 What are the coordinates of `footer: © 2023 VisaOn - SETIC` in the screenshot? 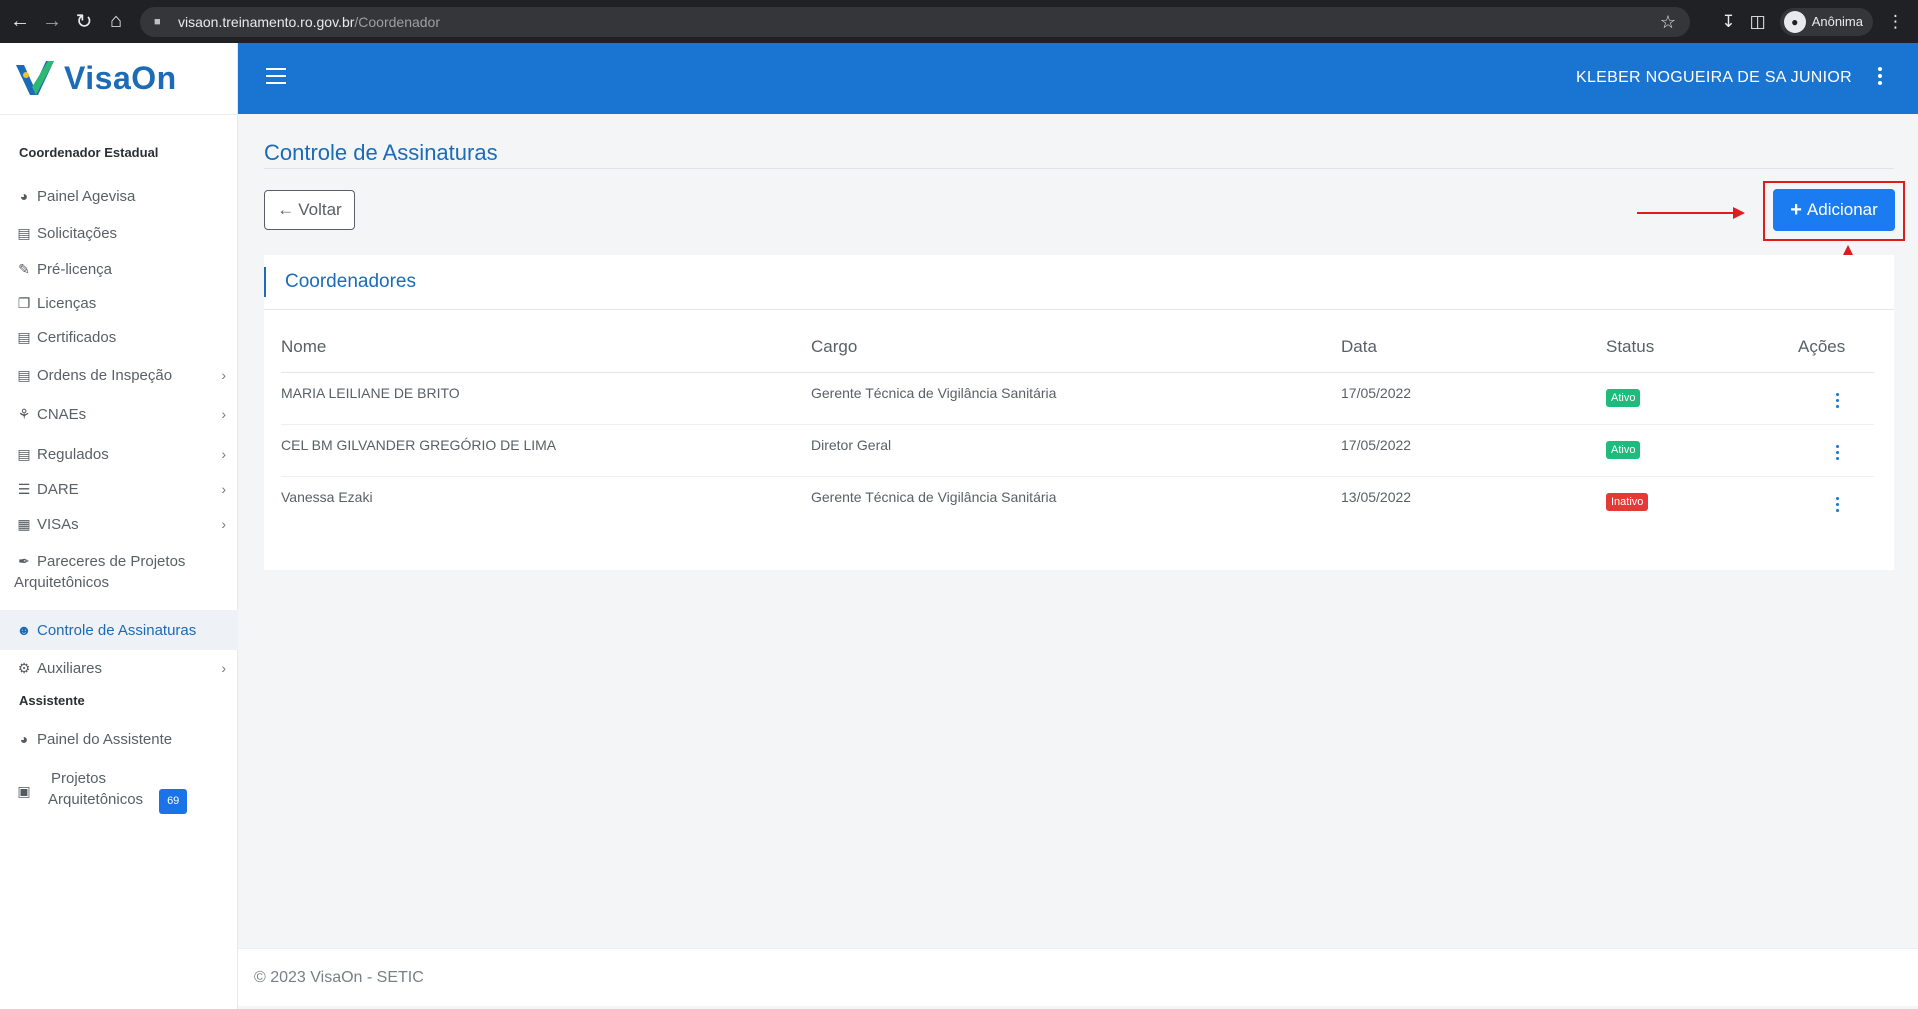 It's located at (1078, 977).